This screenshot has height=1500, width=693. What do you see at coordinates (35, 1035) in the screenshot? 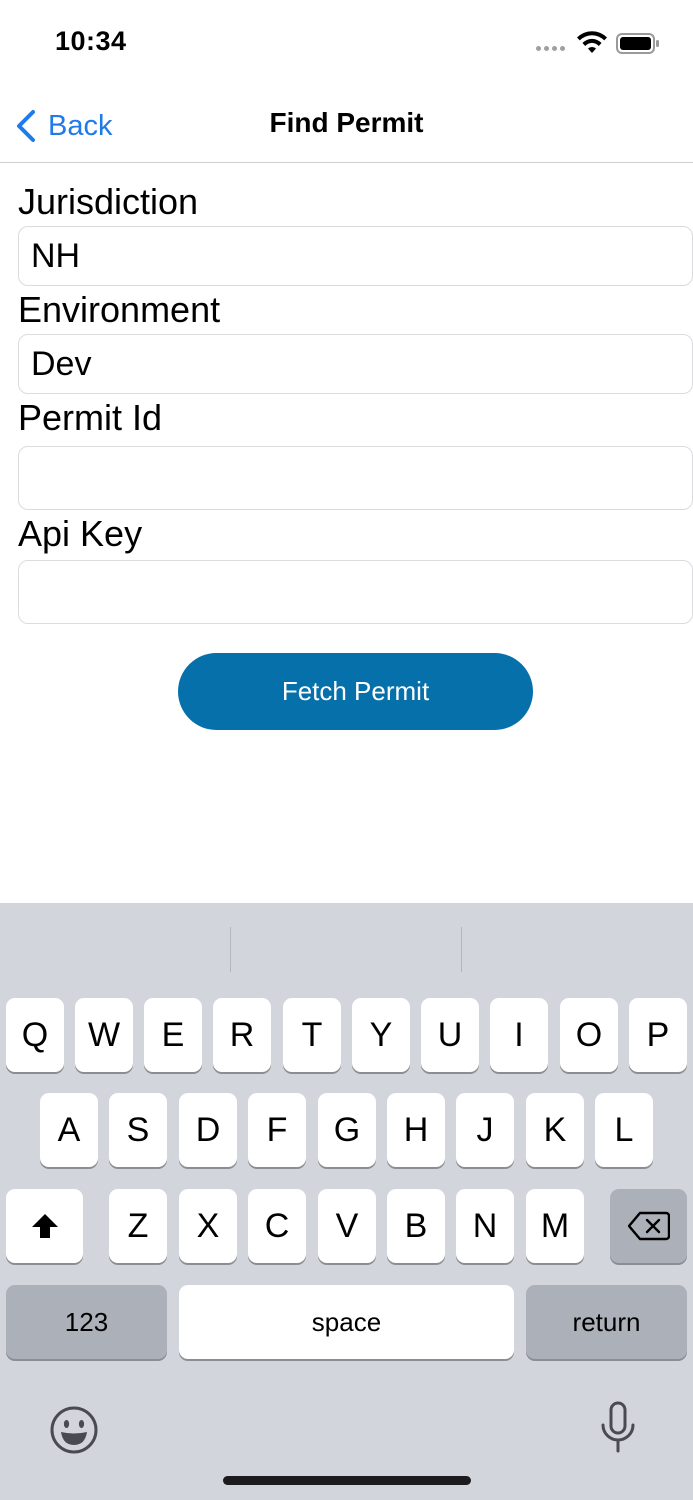
I see `key-q: Q` at bounding box center [35, 1035].